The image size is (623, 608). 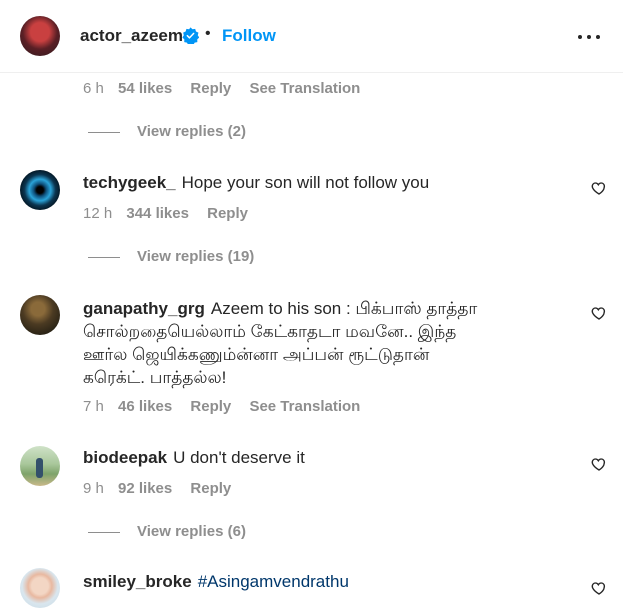 What do you see at coordinates (98, 213) in the screenshot?
I see `comment-time: 12 h` at bounding box center [98, 213].